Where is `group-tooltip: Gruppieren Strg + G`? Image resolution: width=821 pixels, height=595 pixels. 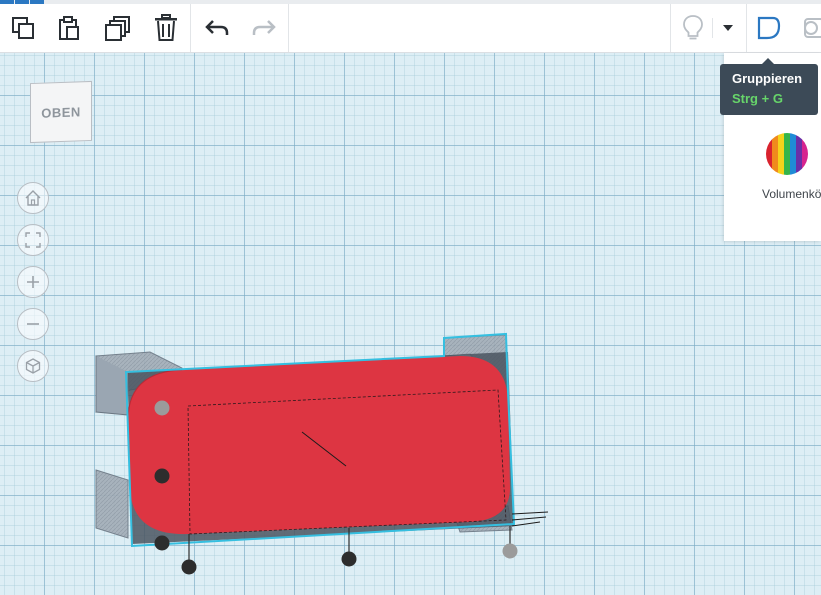 group-tooltip: Gruppieren Strg + G is located at coordinates (769, 86).